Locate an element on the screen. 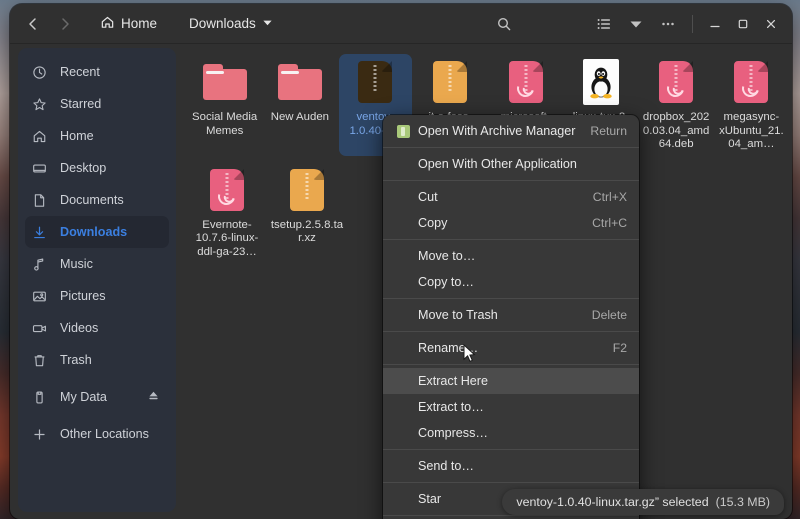 This screenshot has width=800, height=519. sidebar-item-starred: Starred is located at coordinates (97, 104).